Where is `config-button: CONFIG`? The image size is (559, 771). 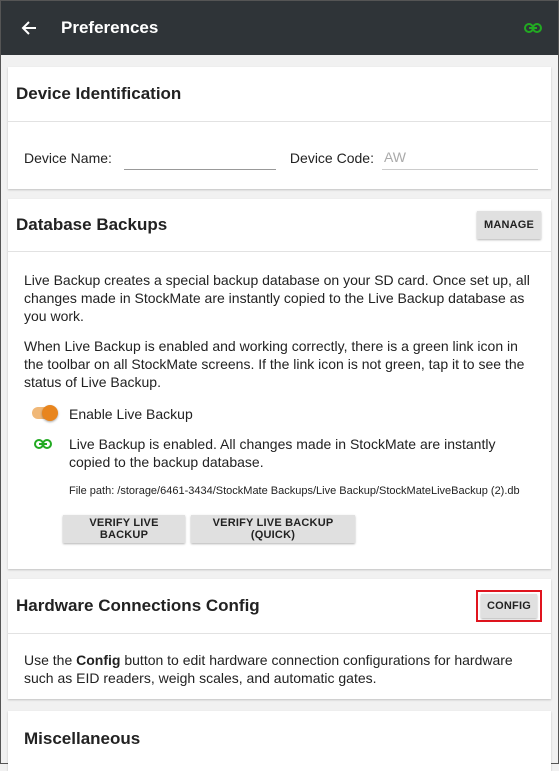
config-button: CONFIG is located at coordinates (509, 606).